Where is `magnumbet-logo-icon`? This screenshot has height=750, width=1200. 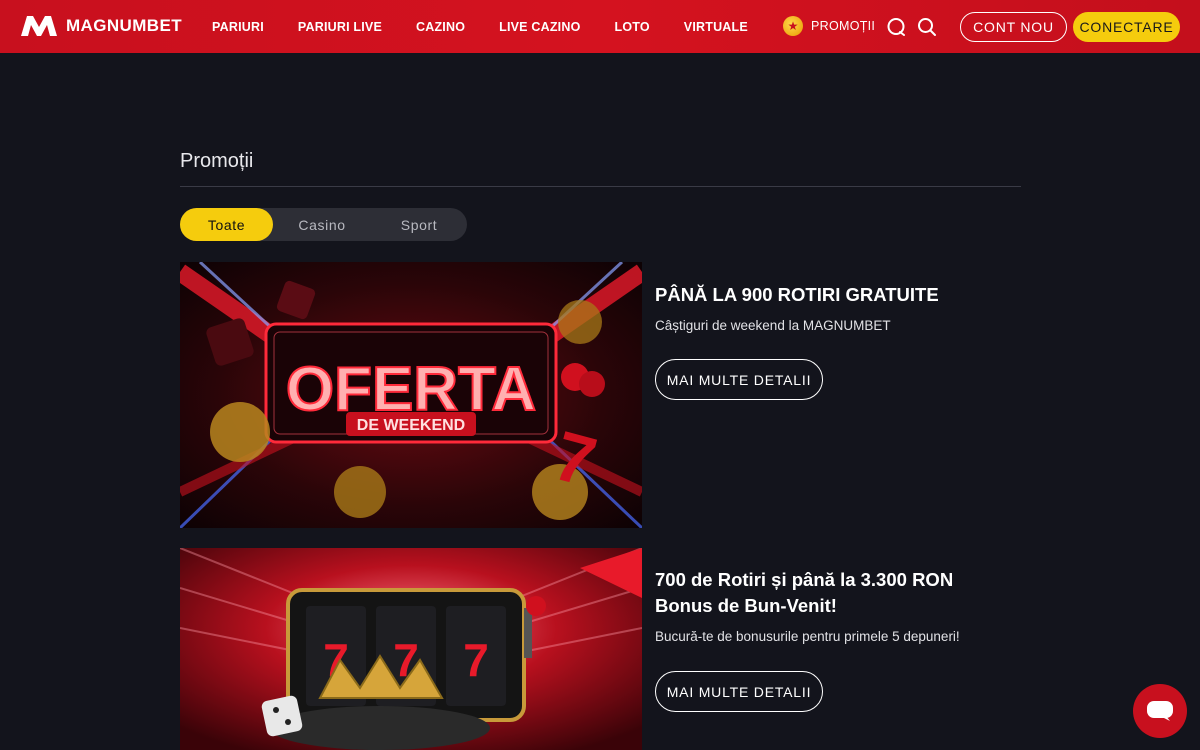 magnumbet-logo-icon is located at coordinates (39, 26).